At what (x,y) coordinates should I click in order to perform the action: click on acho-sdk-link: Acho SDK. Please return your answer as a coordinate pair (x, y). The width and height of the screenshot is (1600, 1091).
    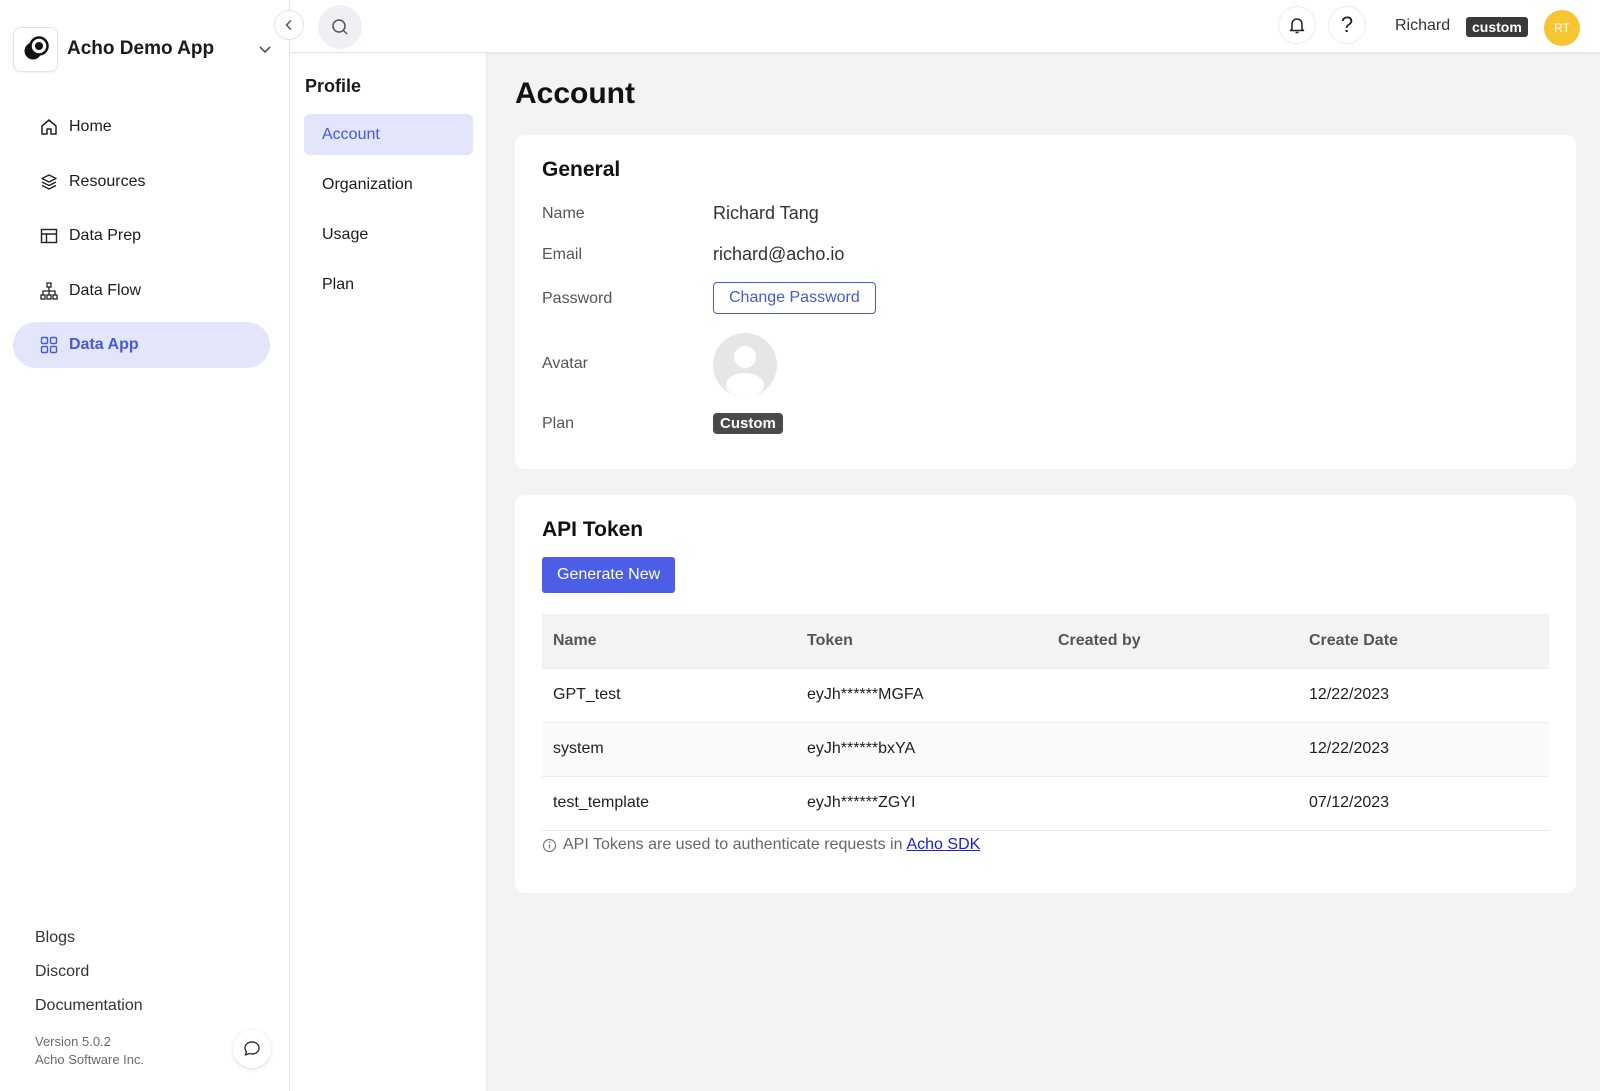
    Looking at the image, I should click on (943, 845).